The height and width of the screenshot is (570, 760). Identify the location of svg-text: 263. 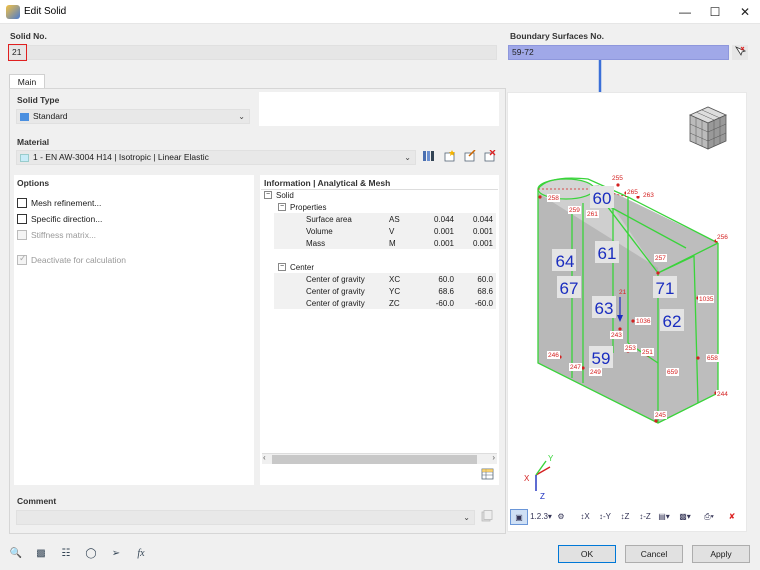
(648, 195).